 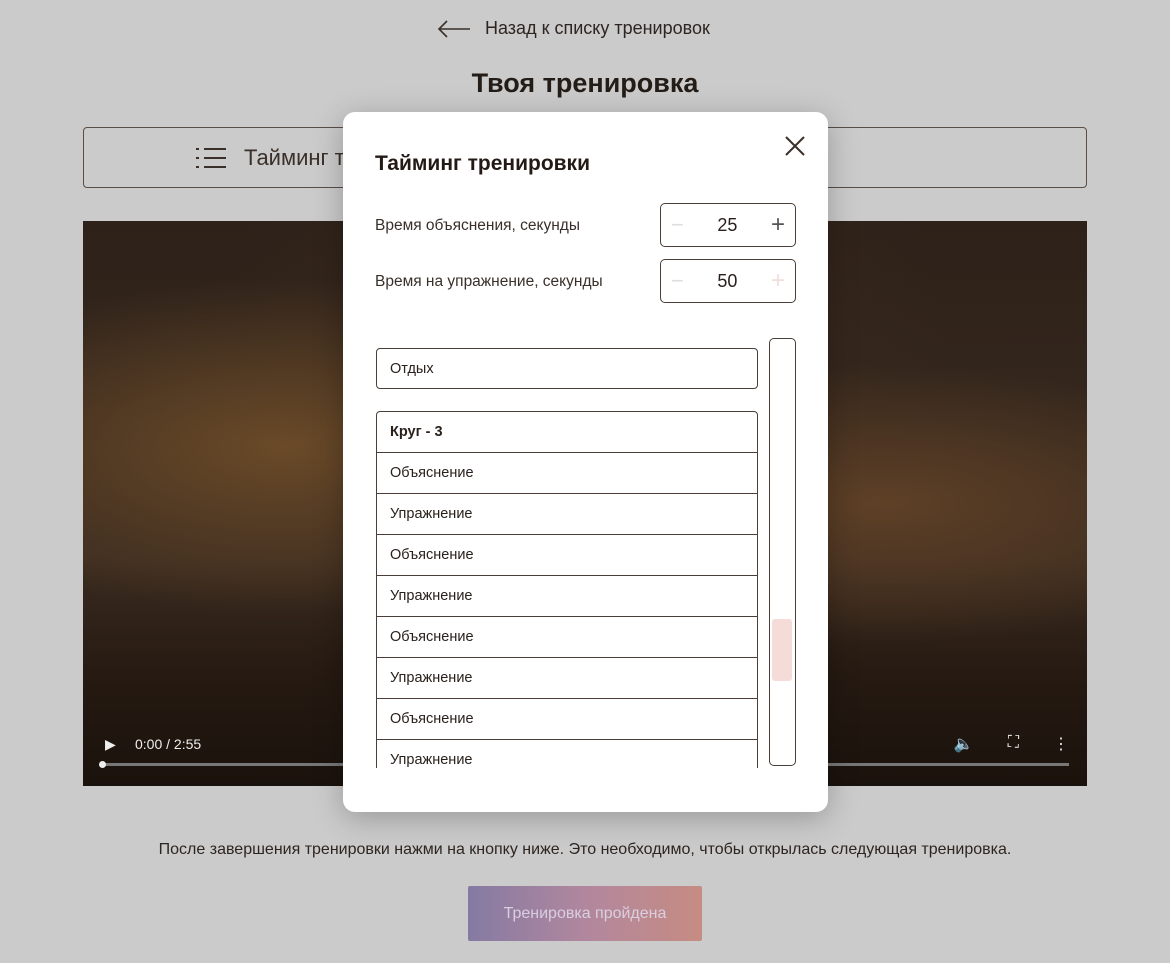 What do you see at coordinates (782, 552) in the screenshot?
I see `scrollbar` at bounding box center [782, 552].